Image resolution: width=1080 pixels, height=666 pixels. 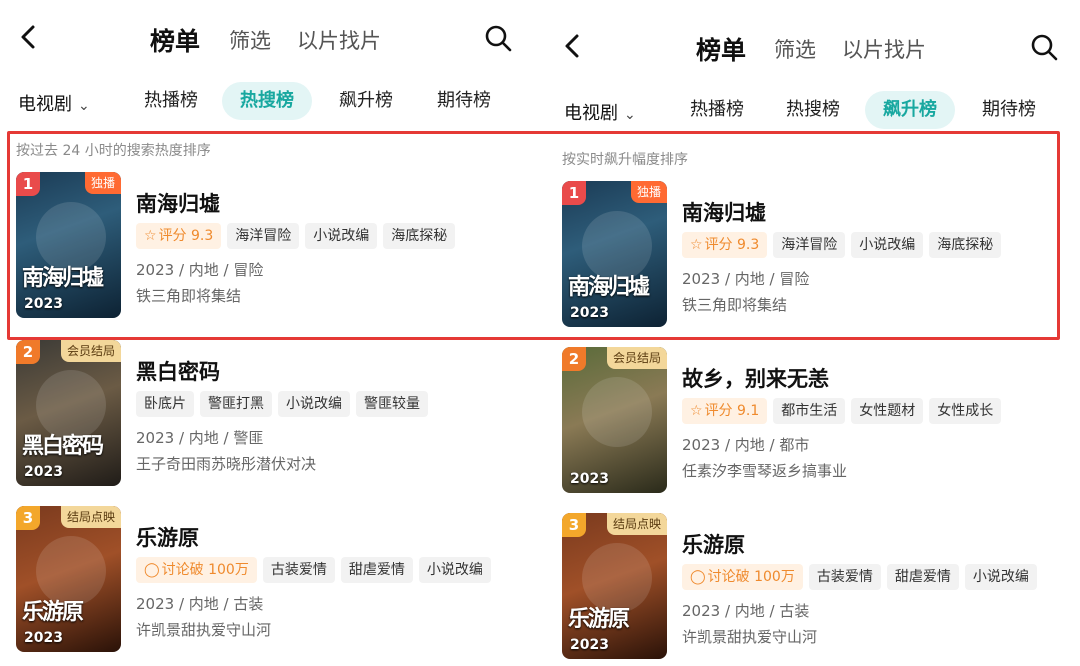 I want to click on sort-hint: 按实时飙升幅度排序, so click(x=625, y=160).